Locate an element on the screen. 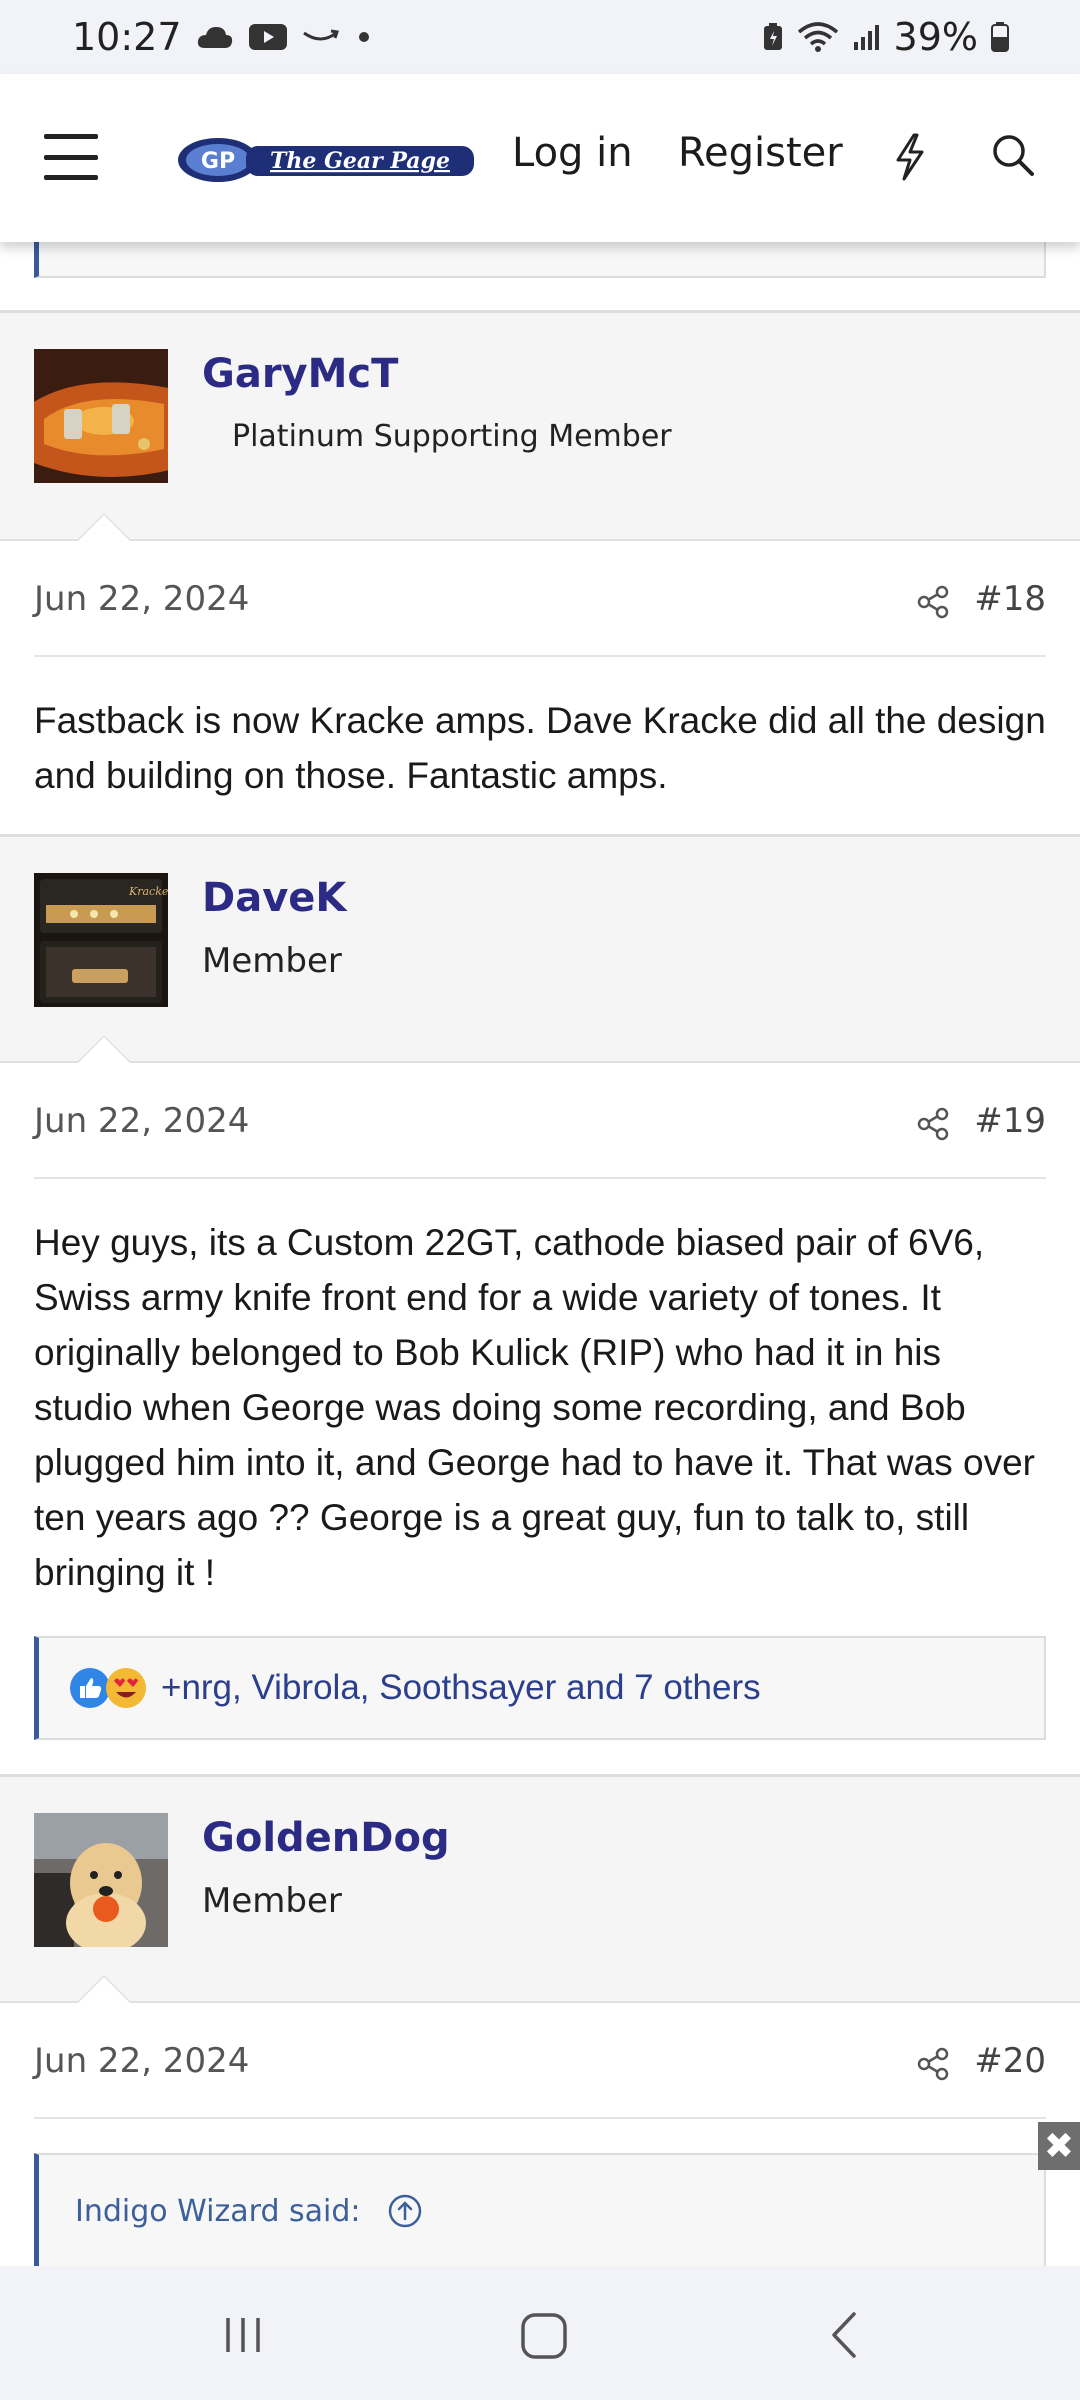  register-link: Register is located at coordinates (760, 153).